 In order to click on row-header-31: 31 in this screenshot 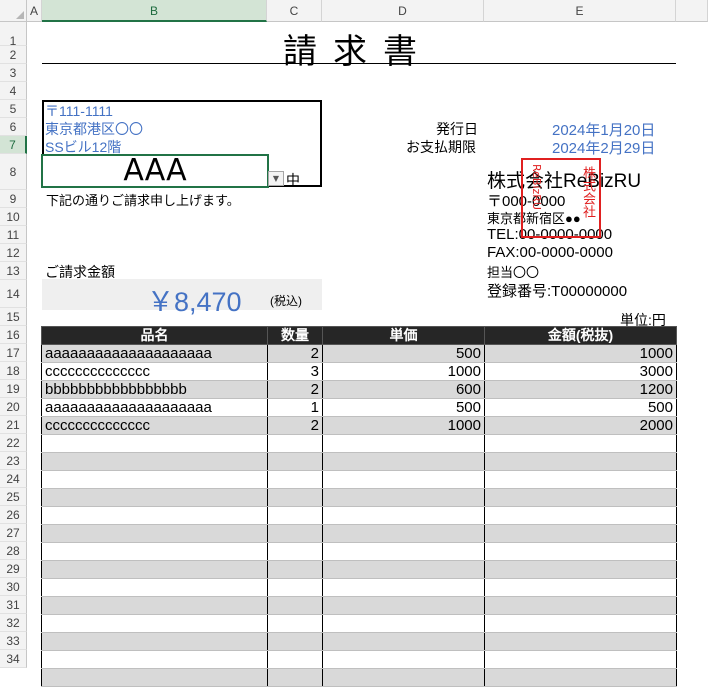, I will do `click(13, 605)`.